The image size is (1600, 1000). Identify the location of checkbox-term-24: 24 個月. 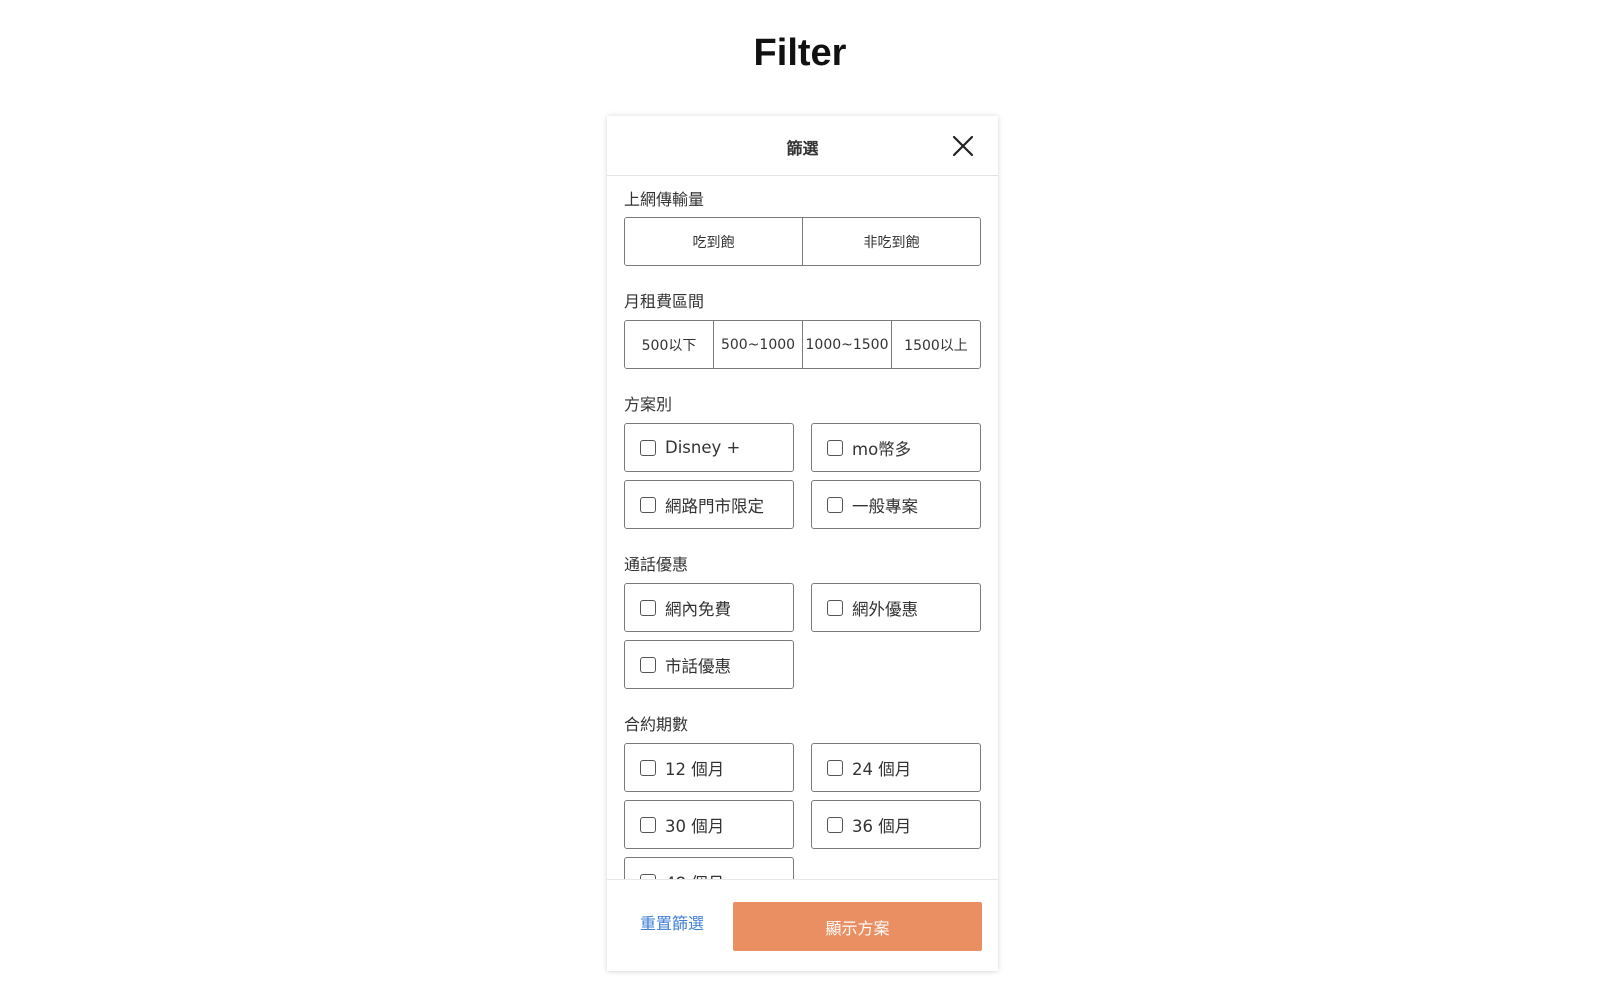
(896, 767).